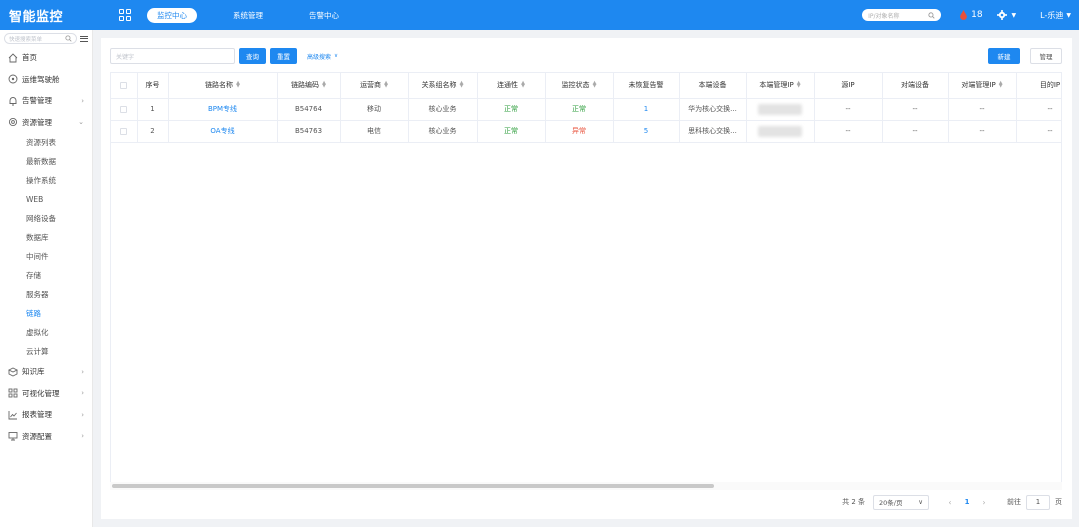  I want to click on cell-link-name: OA专线, so click(223, 131).